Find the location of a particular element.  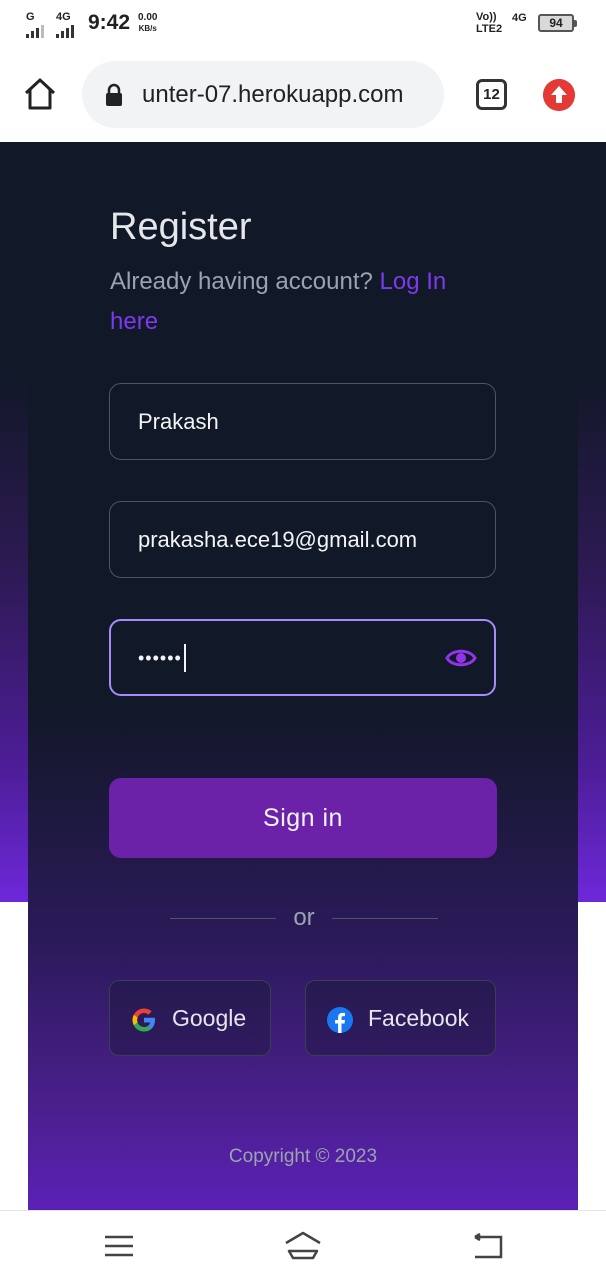

battery-level: 94 is located at coordinates (556, 23).